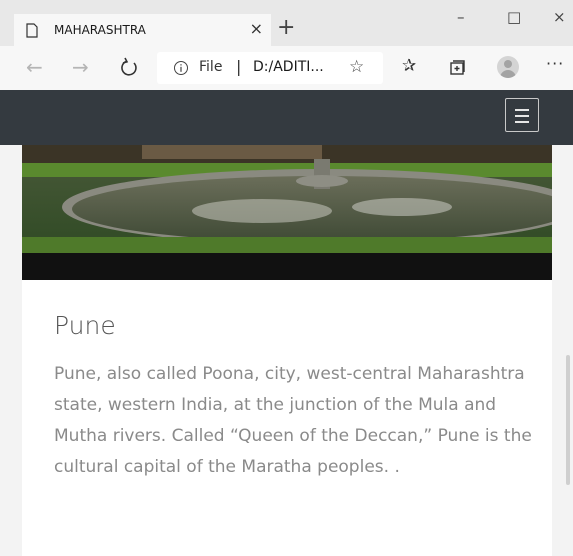 This screenshot has height=556, width=573. Describe the element at coordinates (508, 67) in the screenshot. I see `profile-avatar` at that location.